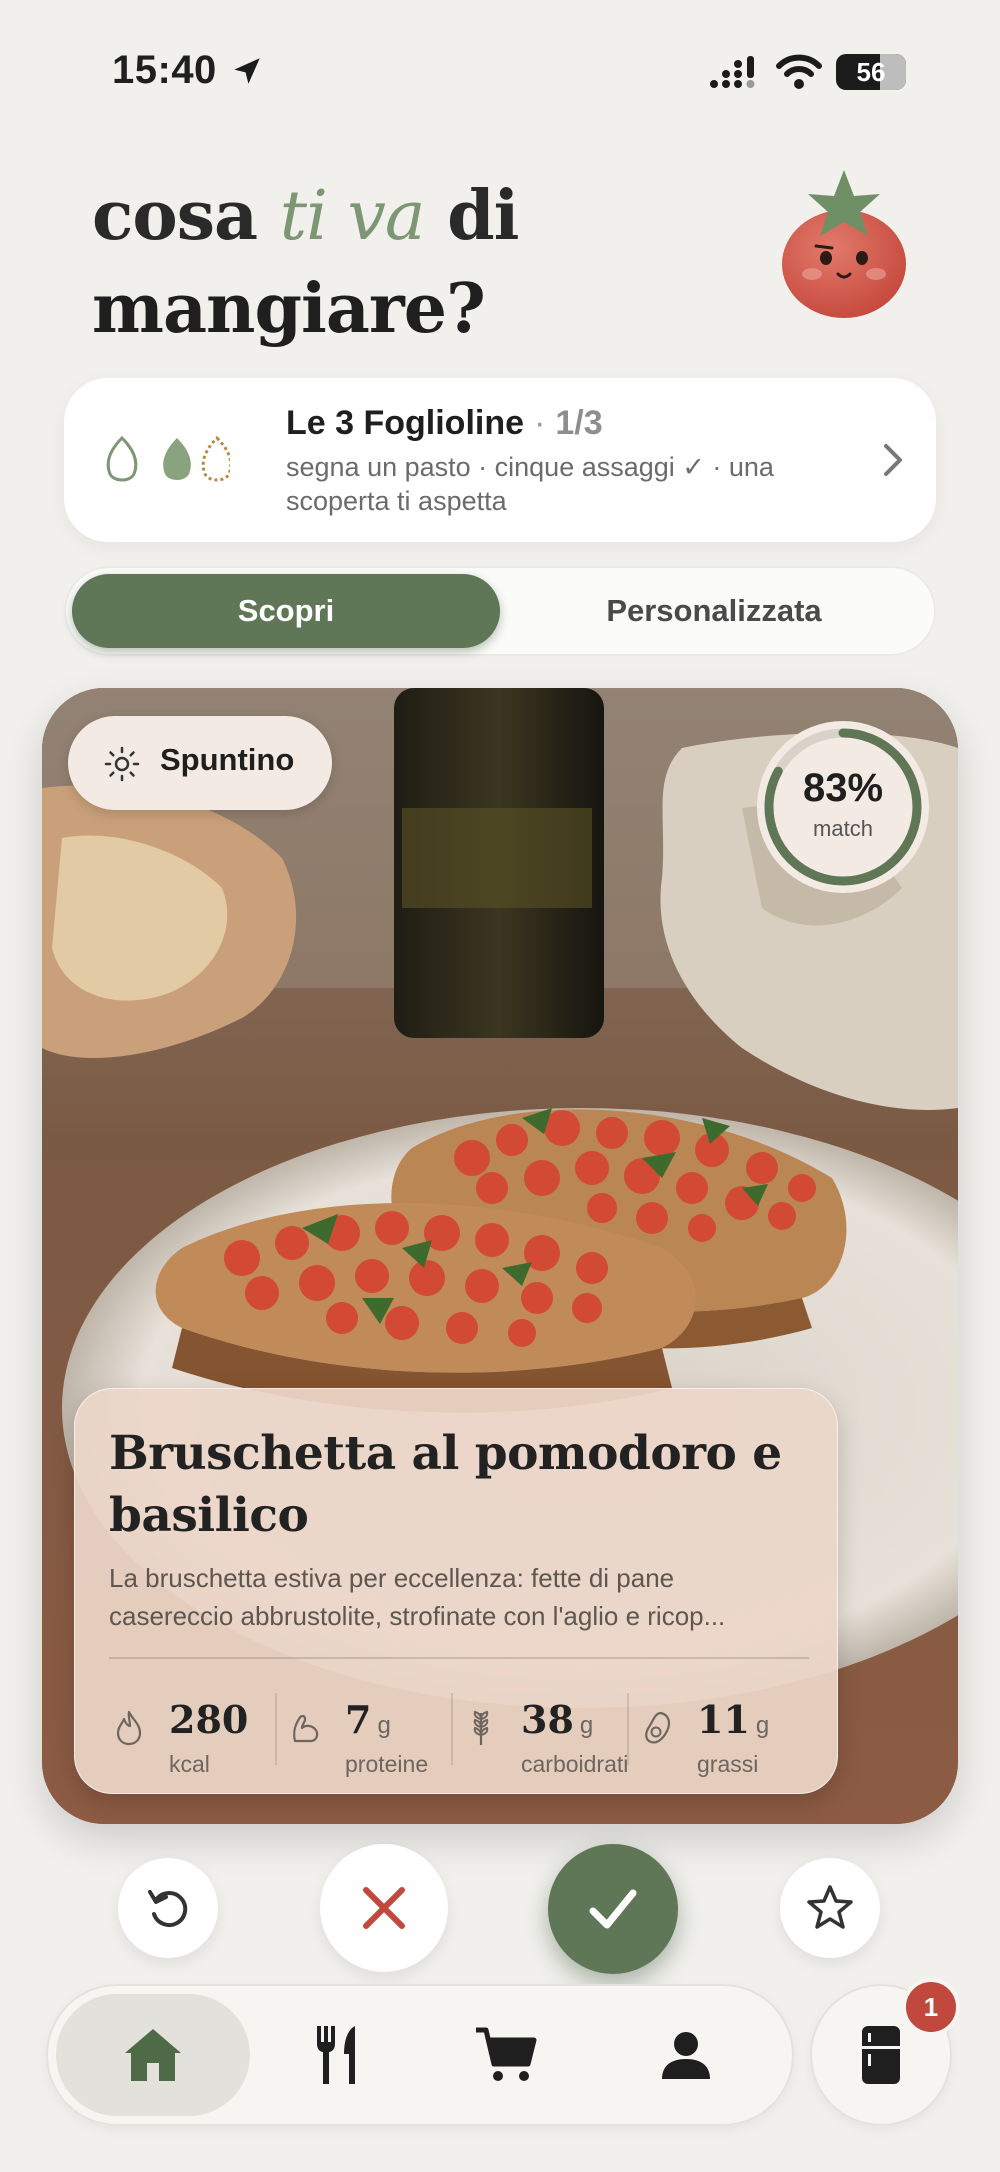  Describe the element at coordinates (728, 1764) in the screenshot. I see `macro-fat-name: grassi` at that location.